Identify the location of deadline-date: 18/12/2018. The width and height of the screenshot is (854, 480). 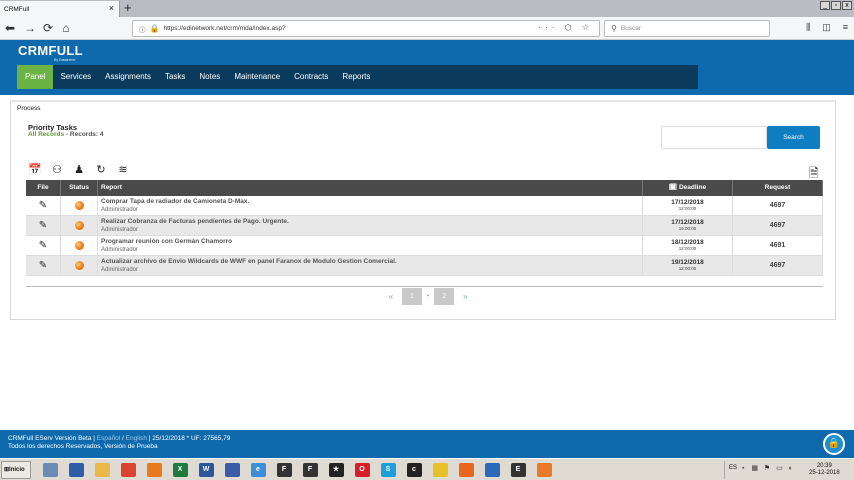
(687, 242).